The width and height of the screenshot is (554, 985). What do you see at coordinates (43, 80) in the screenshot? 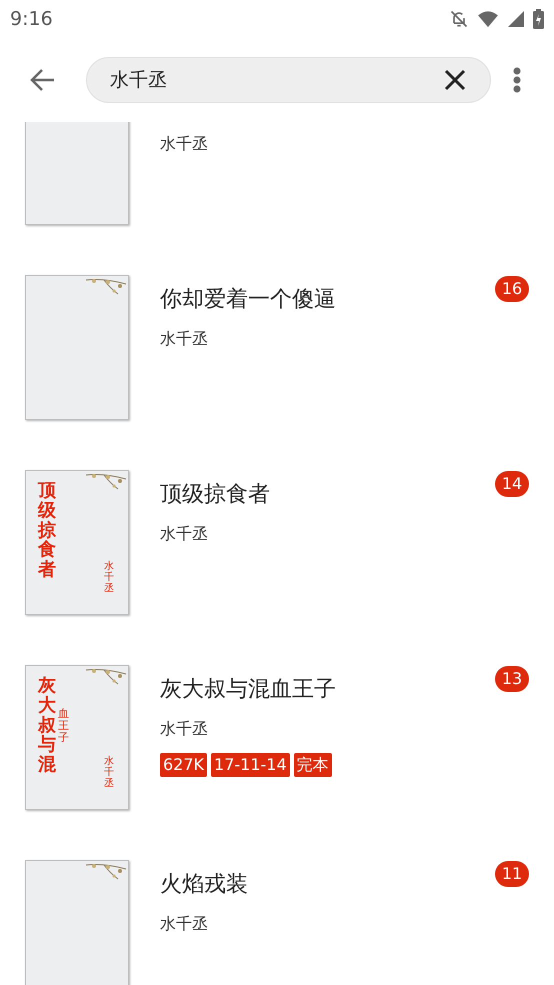
I see `back-arrow-icon` at bounding box center [43, 80].